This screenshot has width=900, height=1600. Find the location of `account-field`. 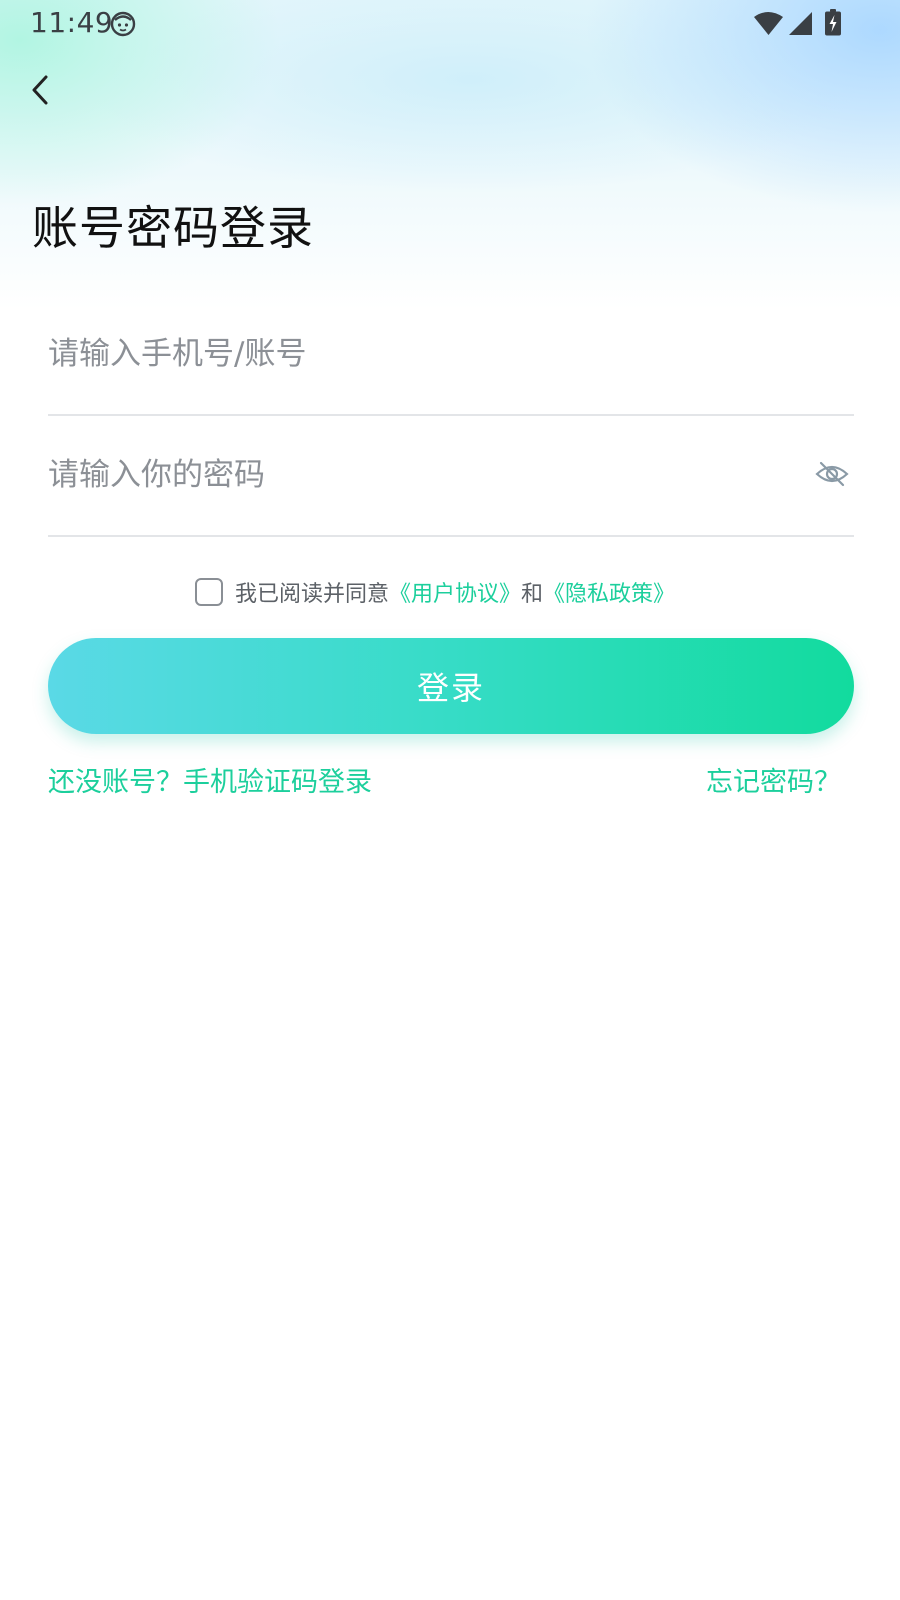

account-field is located at coordinates (451, 355).